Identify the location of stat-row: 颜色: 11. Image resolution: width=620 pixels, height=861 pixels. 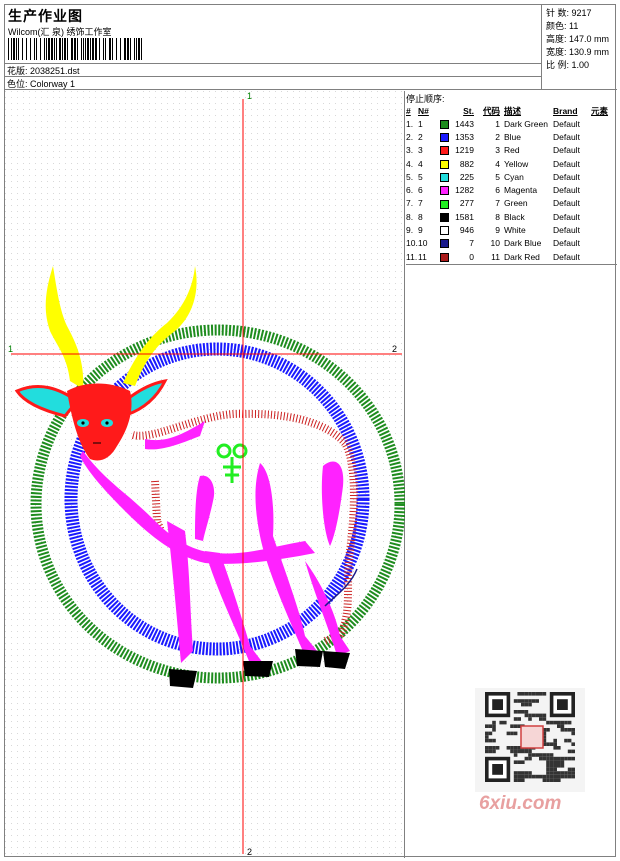
(562, 26).